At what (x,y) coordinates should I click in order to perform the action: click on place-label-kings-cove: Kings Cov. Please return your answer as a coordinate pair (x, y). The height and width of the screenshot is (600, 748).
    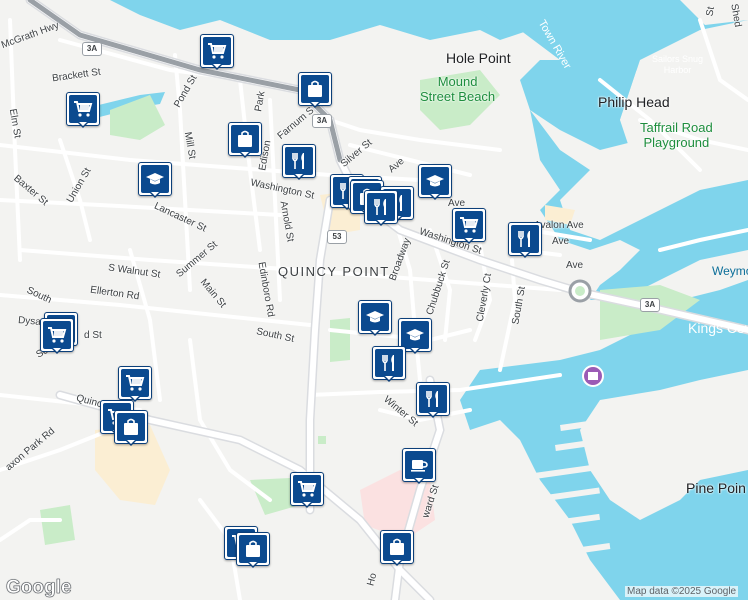
    Looking at the image, I should click on (718, 328).